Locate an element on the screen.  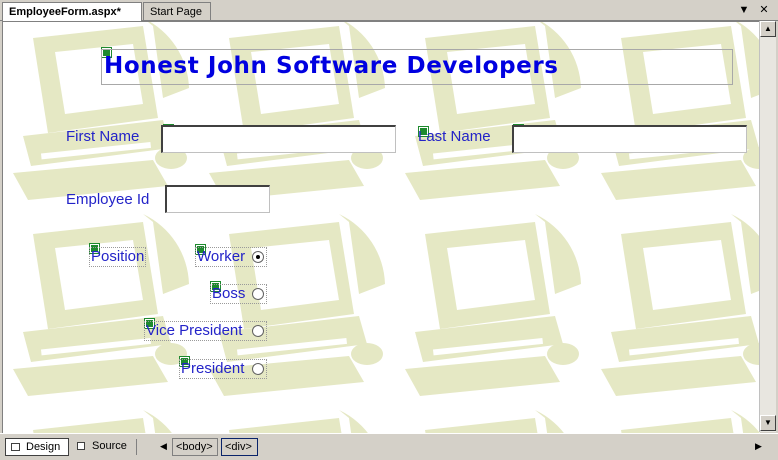
radio-worker-label: Worker is located at coordinates (221, 256).